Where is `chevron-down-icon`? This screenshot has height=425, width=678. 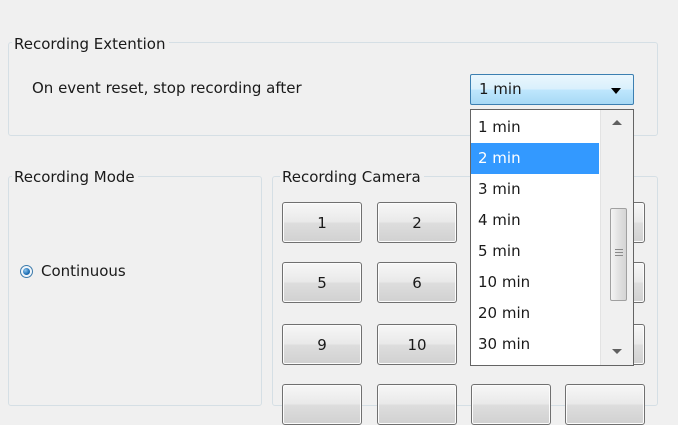 chevron-down-icon is located at coordinates (616, 91).